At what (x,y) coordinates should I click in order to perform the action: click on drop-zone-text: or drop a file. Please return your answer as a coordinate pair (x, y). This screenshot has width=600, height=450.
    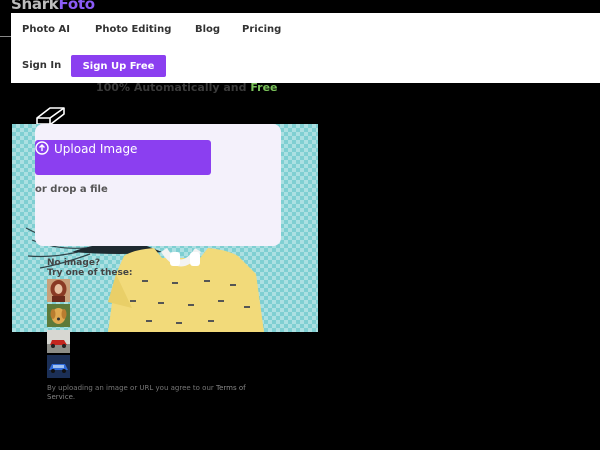
    Looking at the image, I should click on (71, 189).